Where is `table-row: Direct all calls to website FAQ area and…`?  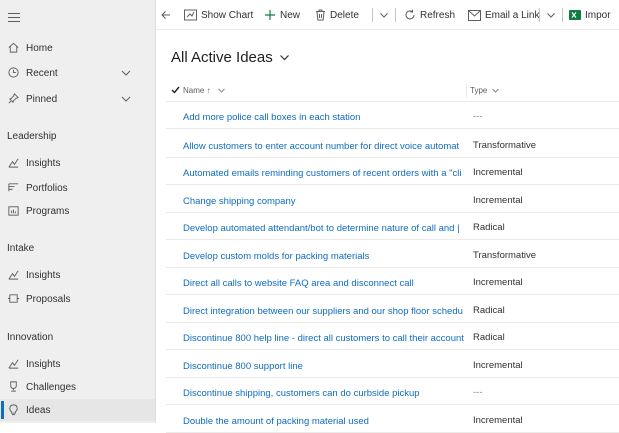
table-row: Direct all calls to website FAQ area and… is located at coordinates (392, 283).